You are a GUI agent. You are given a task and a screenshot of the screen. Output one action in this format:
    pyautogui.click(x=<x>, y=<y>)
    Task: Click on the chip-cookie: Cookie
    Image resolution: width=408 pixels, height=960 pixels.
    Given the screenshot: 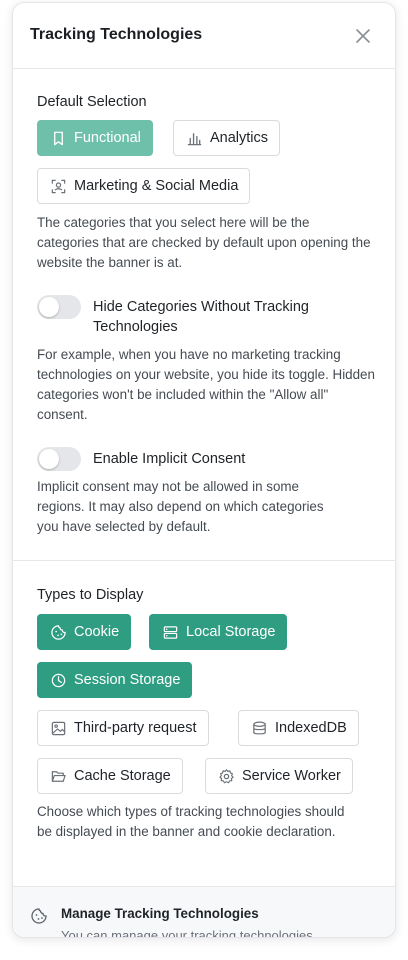 What is the action you would take?
    pyautogui.click(x=84, y=632)
    